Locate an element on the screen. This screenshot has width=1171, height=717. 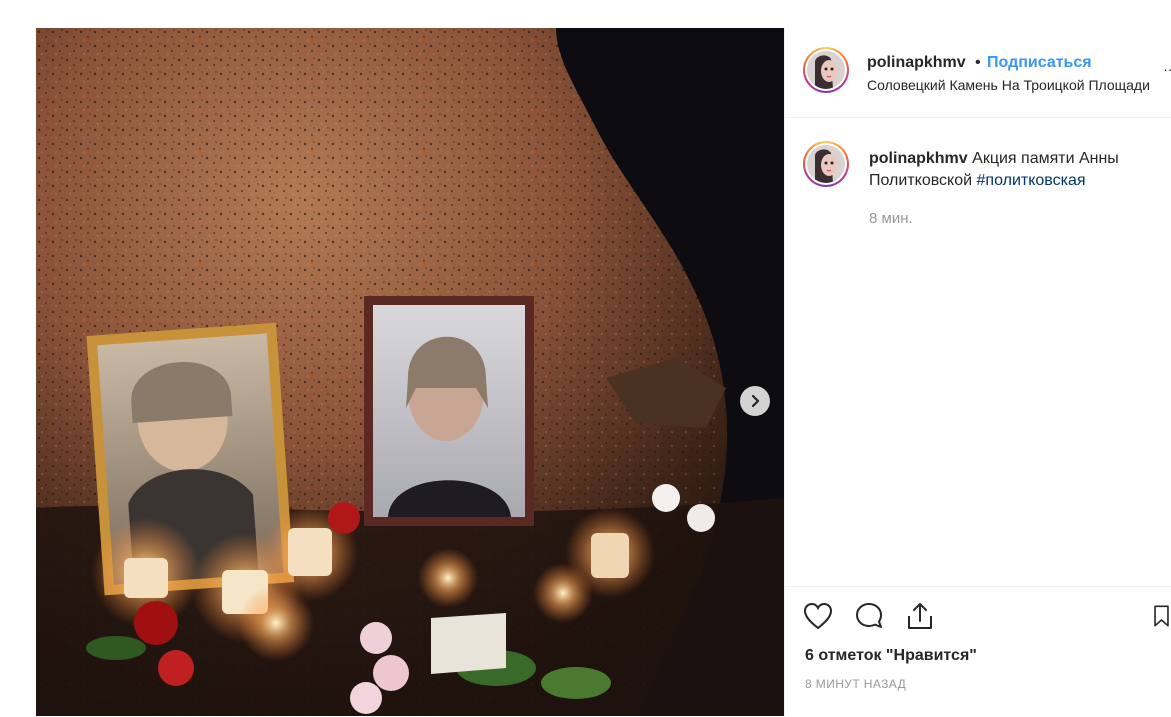
next-image-button is located at coordinates (755, 401).